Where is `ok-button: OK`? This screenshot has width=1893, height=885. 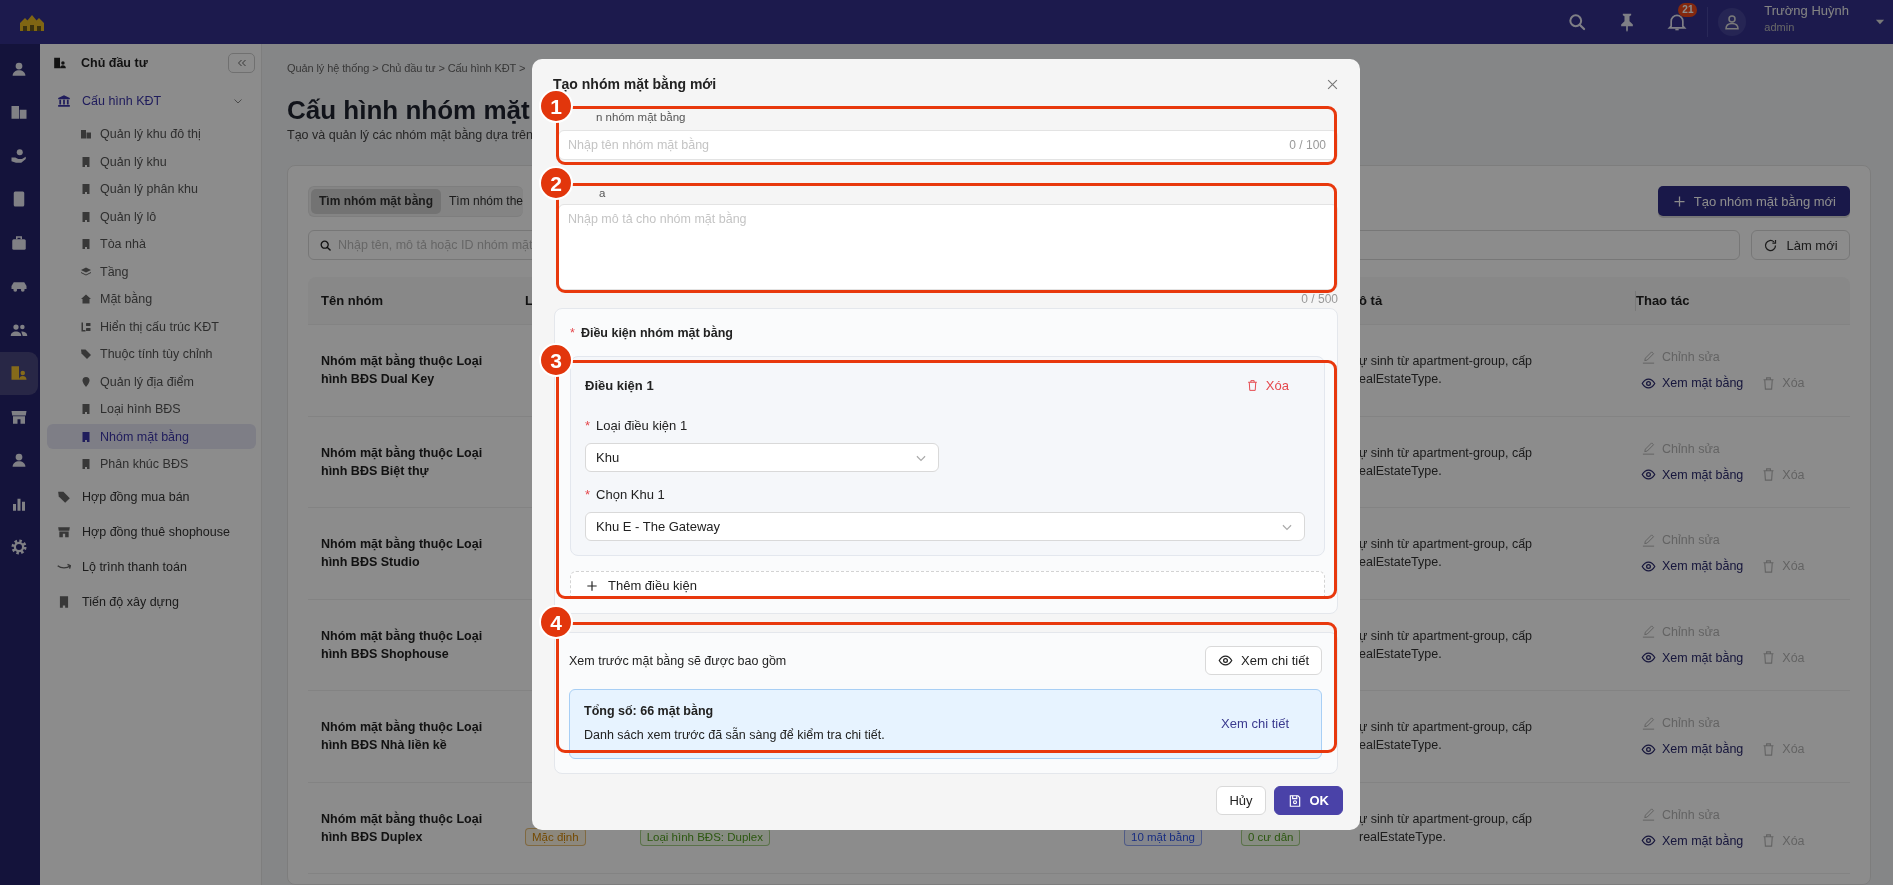
ok-button: OK is located at coordinates (1308, 800).